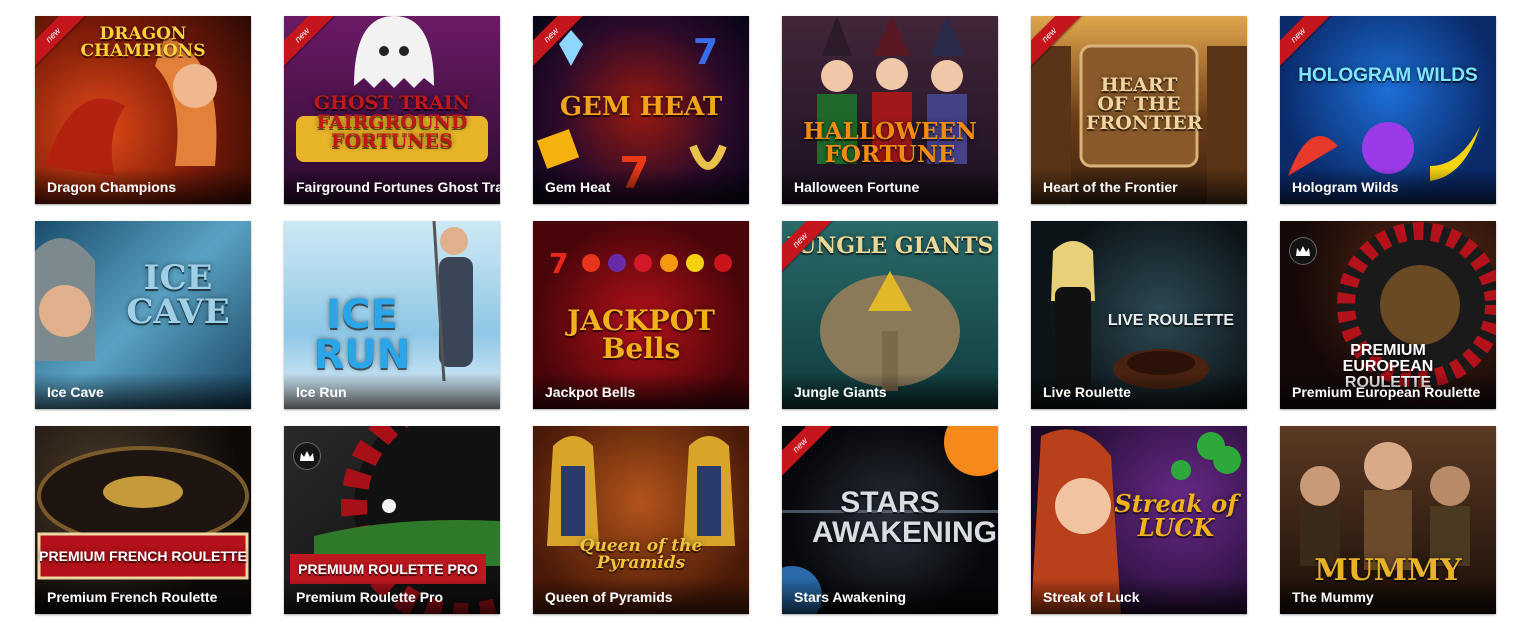 The height and width of the screenshot is (635, 1518). Describe the element at coordinates (143, 110) in the screenshot. I see `game-tile-dragon-champions: DRAGON CHAMPIONS new Dragon Champions` at that location.